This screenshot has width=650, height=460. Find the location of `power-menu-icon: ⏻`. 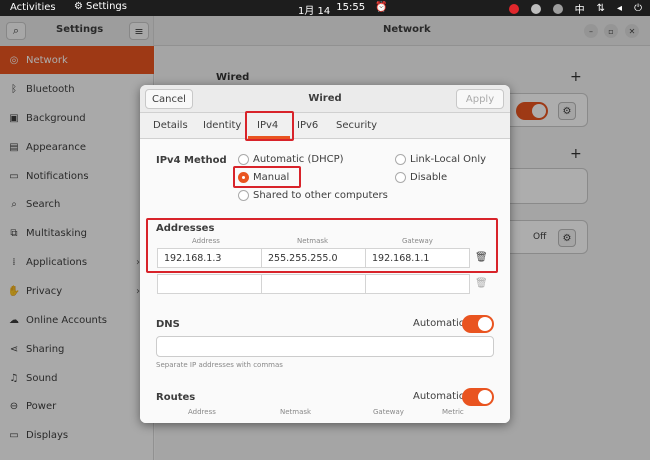

power-menu-icon: ⏻ is located at coordinates (638, 8).